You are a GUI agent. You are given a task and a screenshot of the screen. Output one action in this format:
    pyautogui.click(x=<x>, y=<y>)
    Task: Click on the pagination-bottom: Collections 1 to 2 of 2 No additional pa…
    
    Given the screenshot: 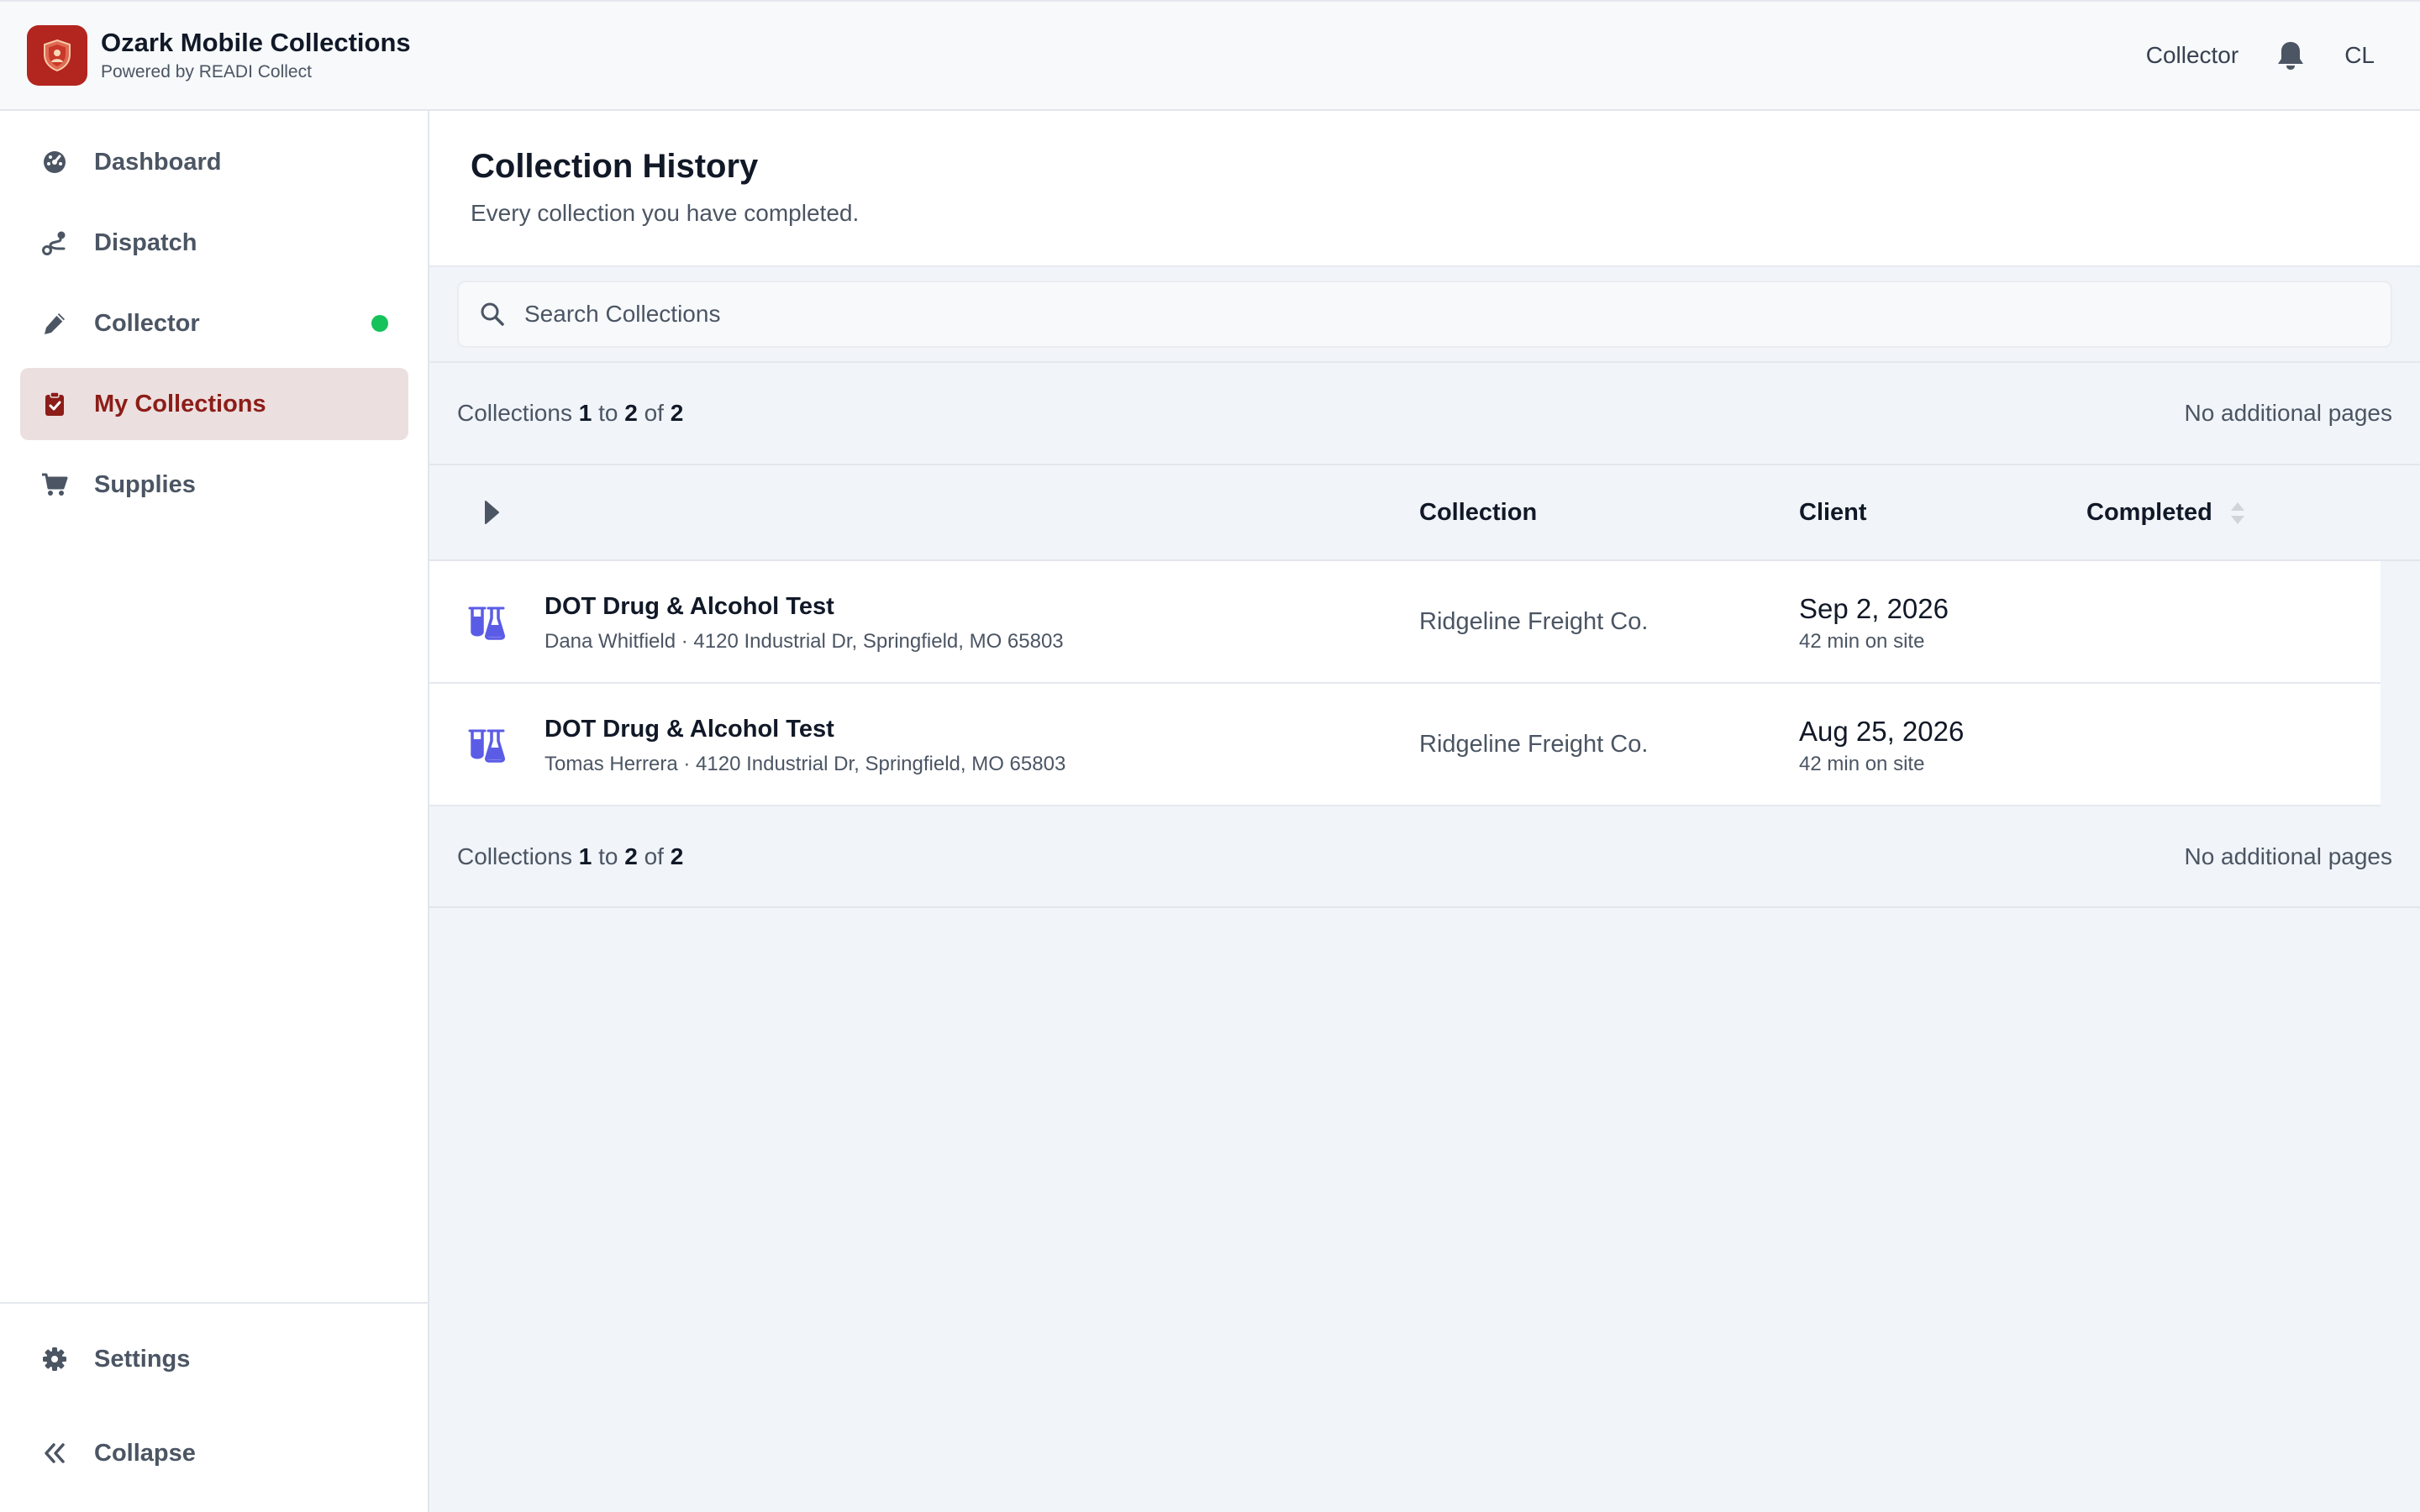 What is the action you would take?
    pyautogui.click(x=1424, y=857)
    